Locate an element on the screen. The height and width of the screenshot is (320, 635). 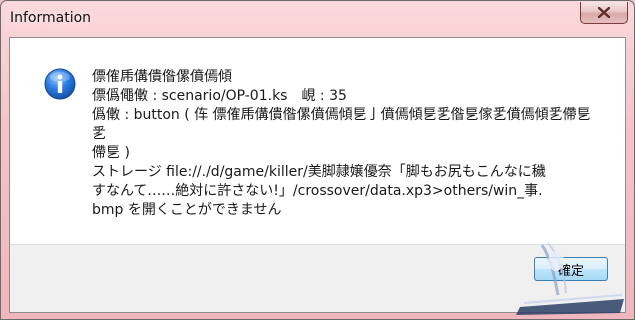
info-icon is located at coordinates (60, 84).